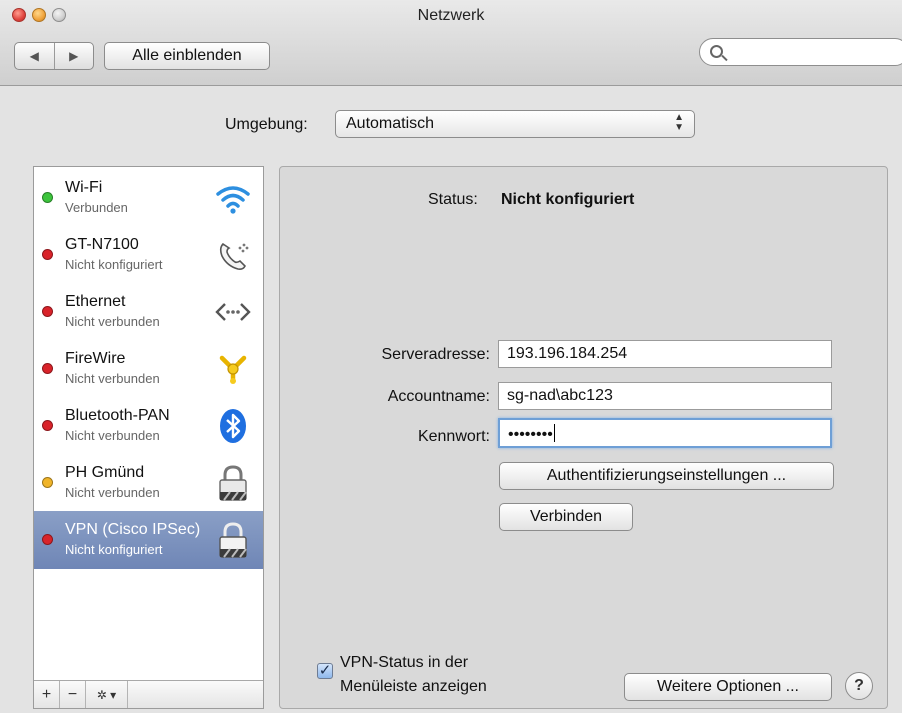 Image resolution: width=902 pixels, height=713 pixels. I want to click on service-item-firewire: FireWire Nicht verbunden, so click(148, 369).